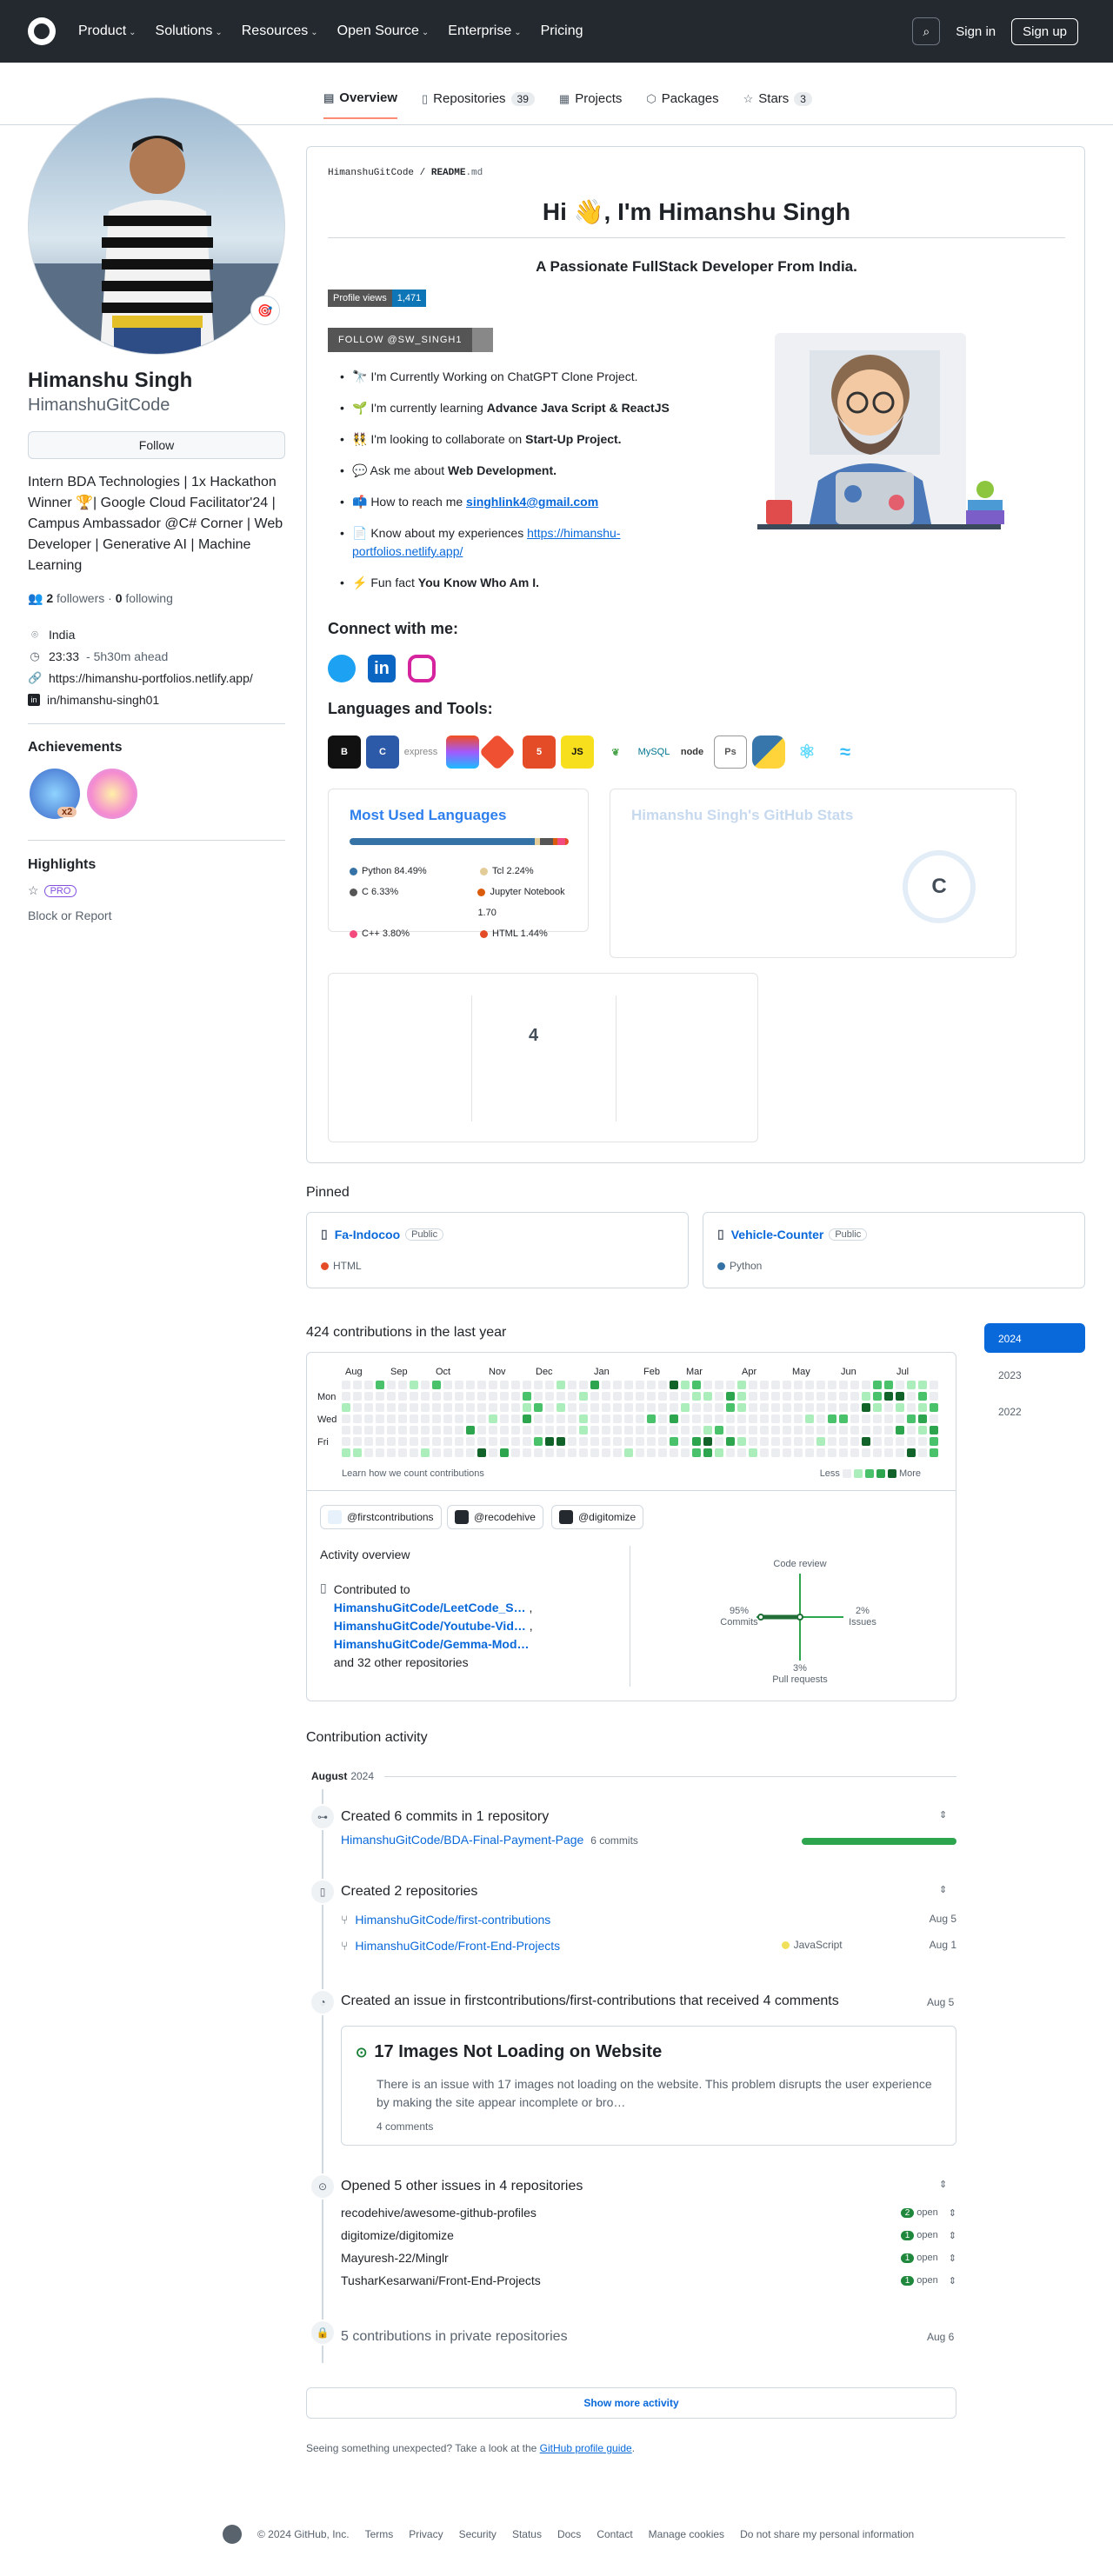 The image size is (1113, 2576). I want to click on search-button: ⌕, so click(926, 31).